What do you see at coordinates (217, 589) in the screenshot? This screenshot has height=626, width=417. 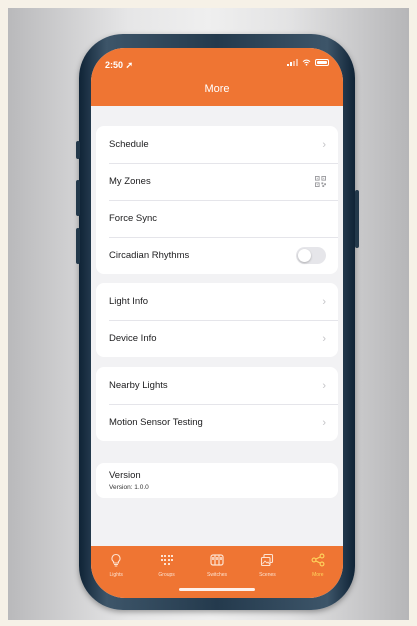 I see `home-indicator` at bounding box center [217, 589].